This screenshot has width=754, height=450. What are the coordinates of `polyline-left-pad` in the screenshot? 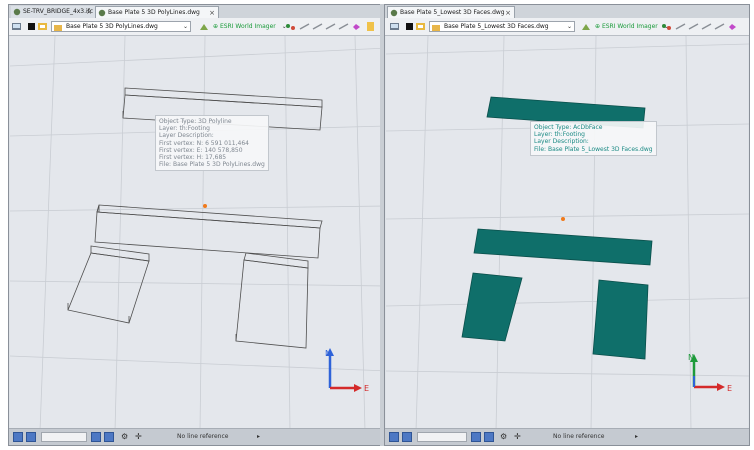 It's located at (108, 284).